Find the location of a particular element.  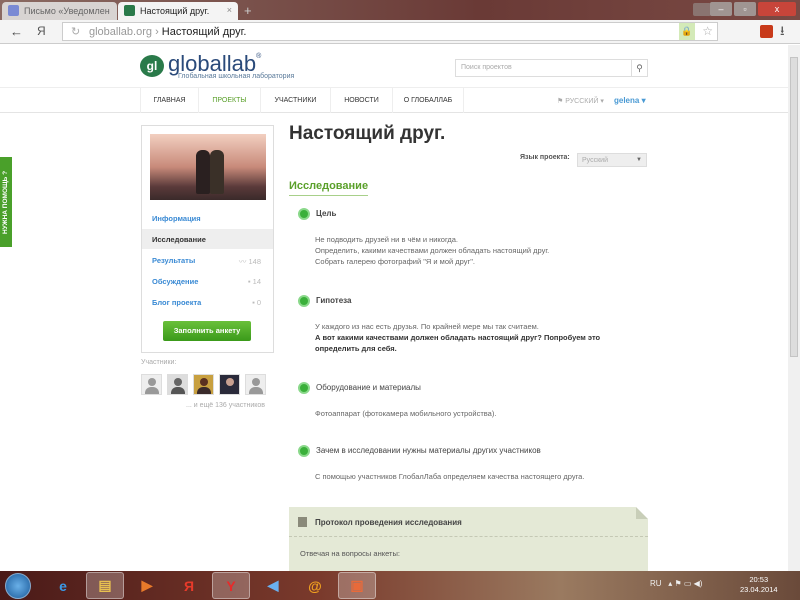

hypothesis-title: Гипотеза is located at coordinates (334, 300).